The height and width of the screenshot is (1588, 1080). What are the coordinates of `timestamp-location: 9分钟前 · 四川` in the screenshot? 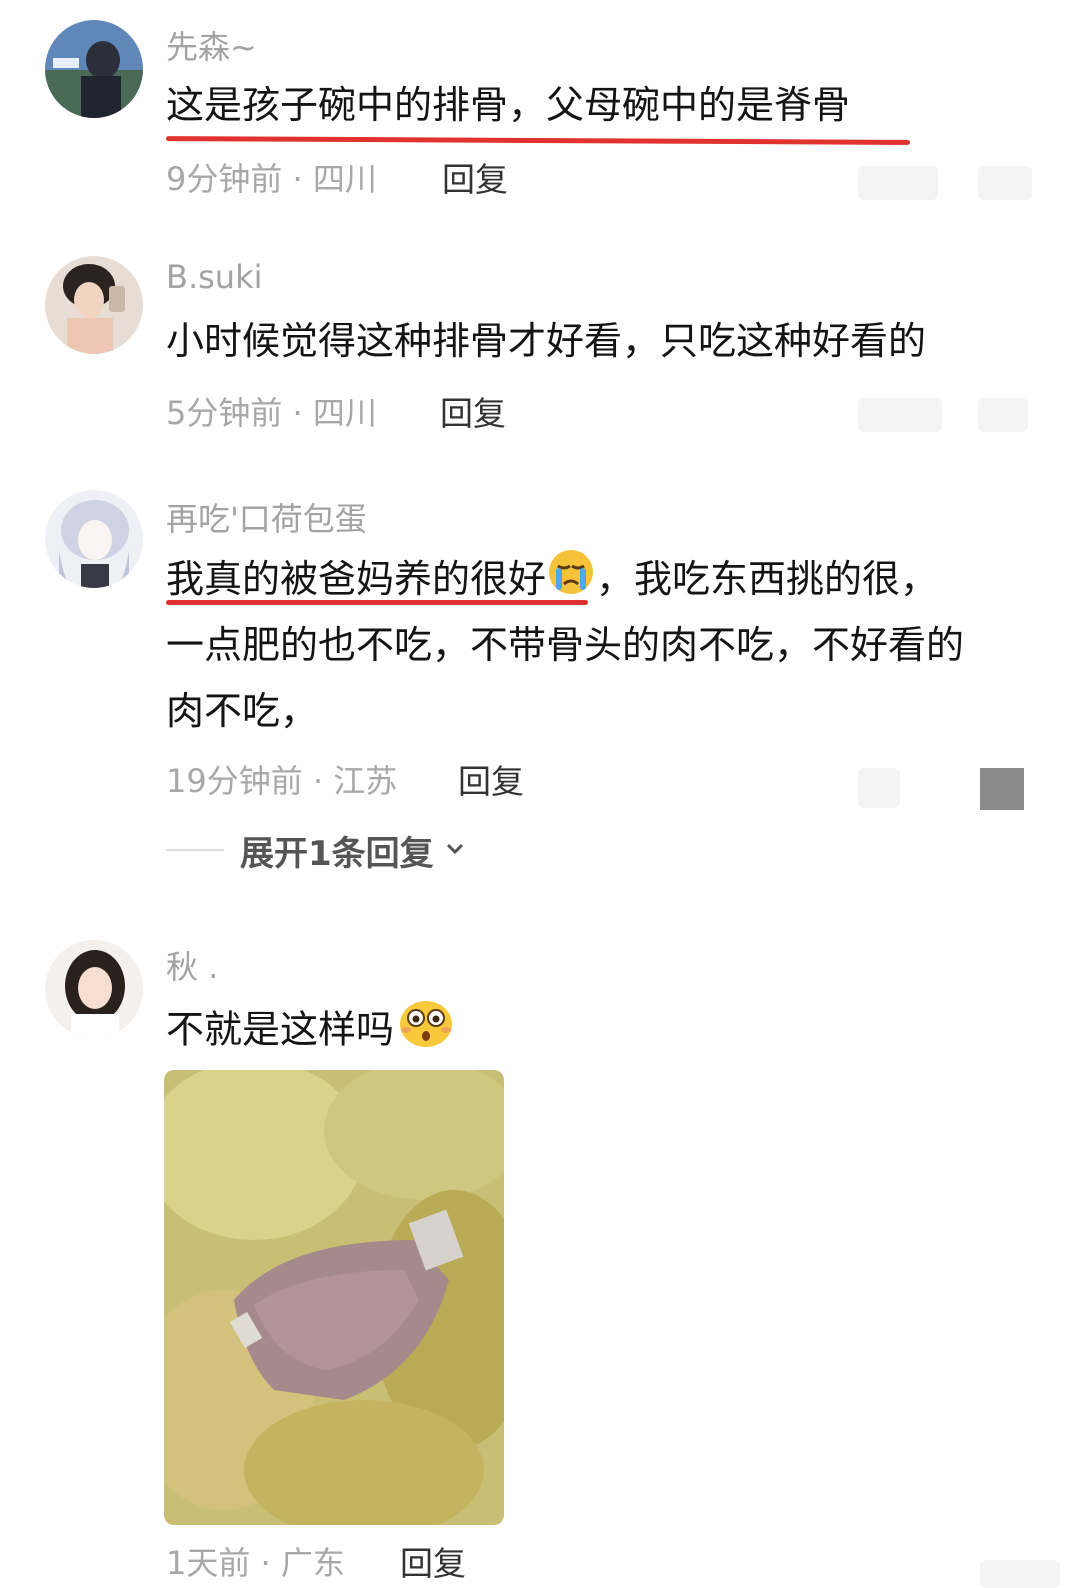 It's located at (271, 179).